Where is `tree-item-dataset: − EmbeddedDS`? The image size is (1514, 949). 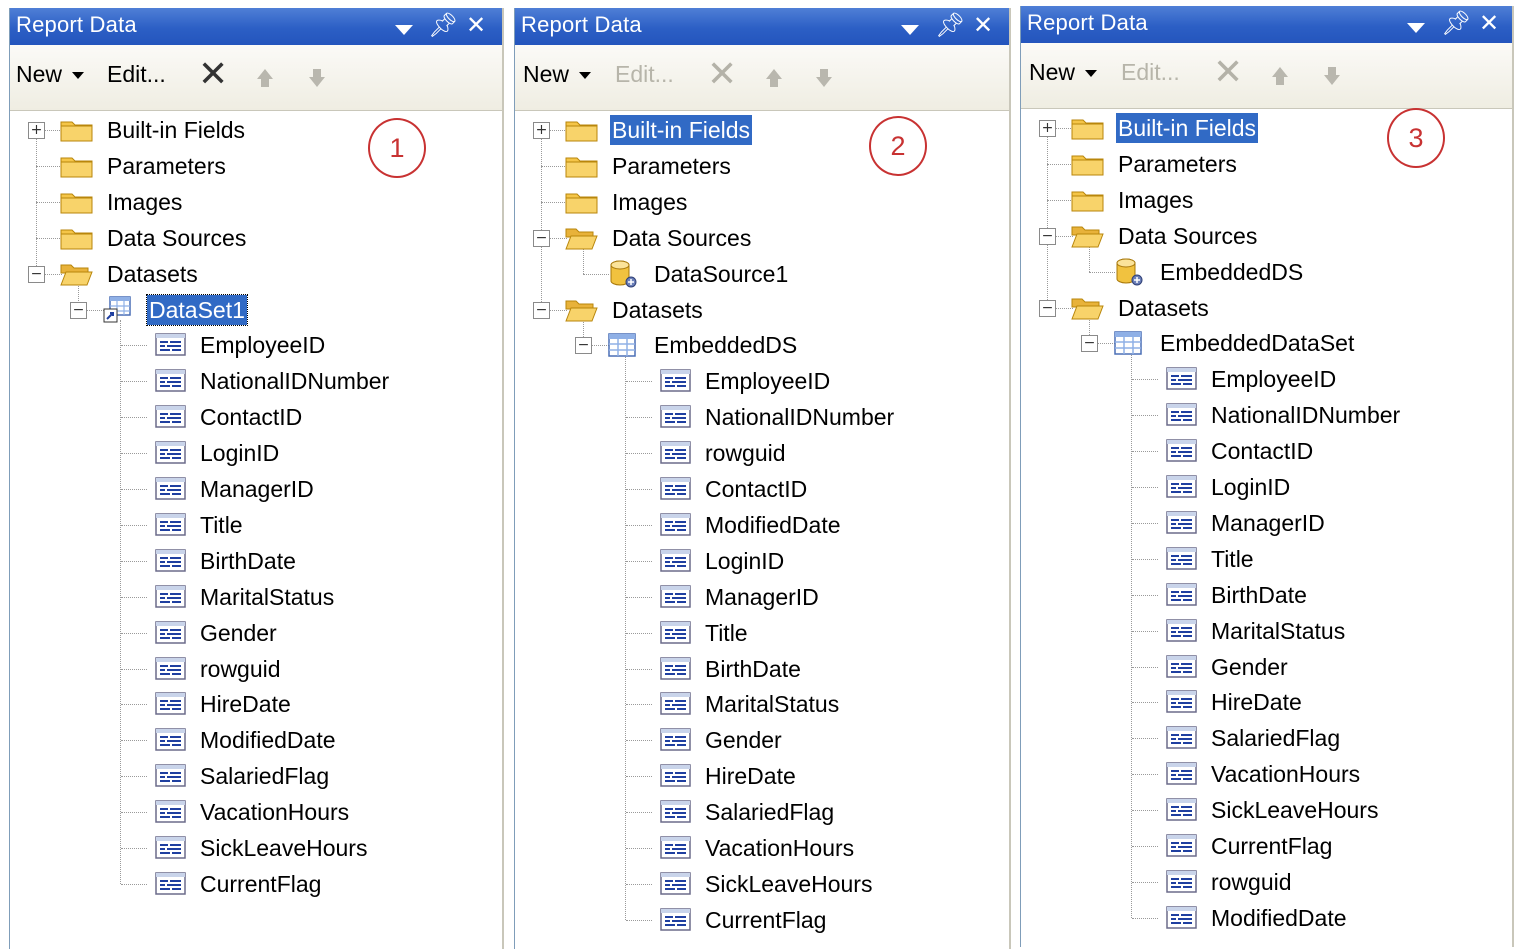 tree-item-dataset: − EmbeddedDS is located at coordinates (762, 345).